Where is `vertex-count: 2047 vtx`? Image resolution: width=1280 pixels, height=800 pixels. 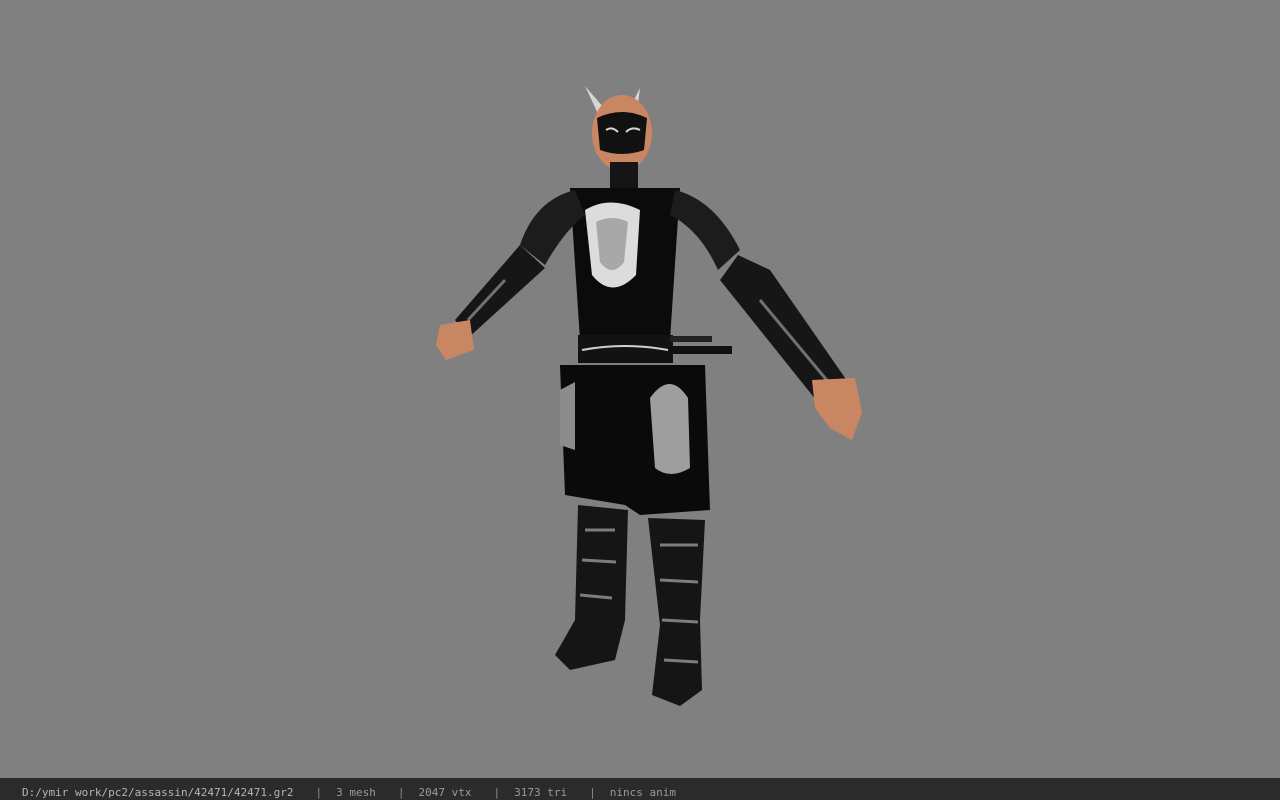 vertex-count: 2047 vtx is located at coordinates (445, 792).